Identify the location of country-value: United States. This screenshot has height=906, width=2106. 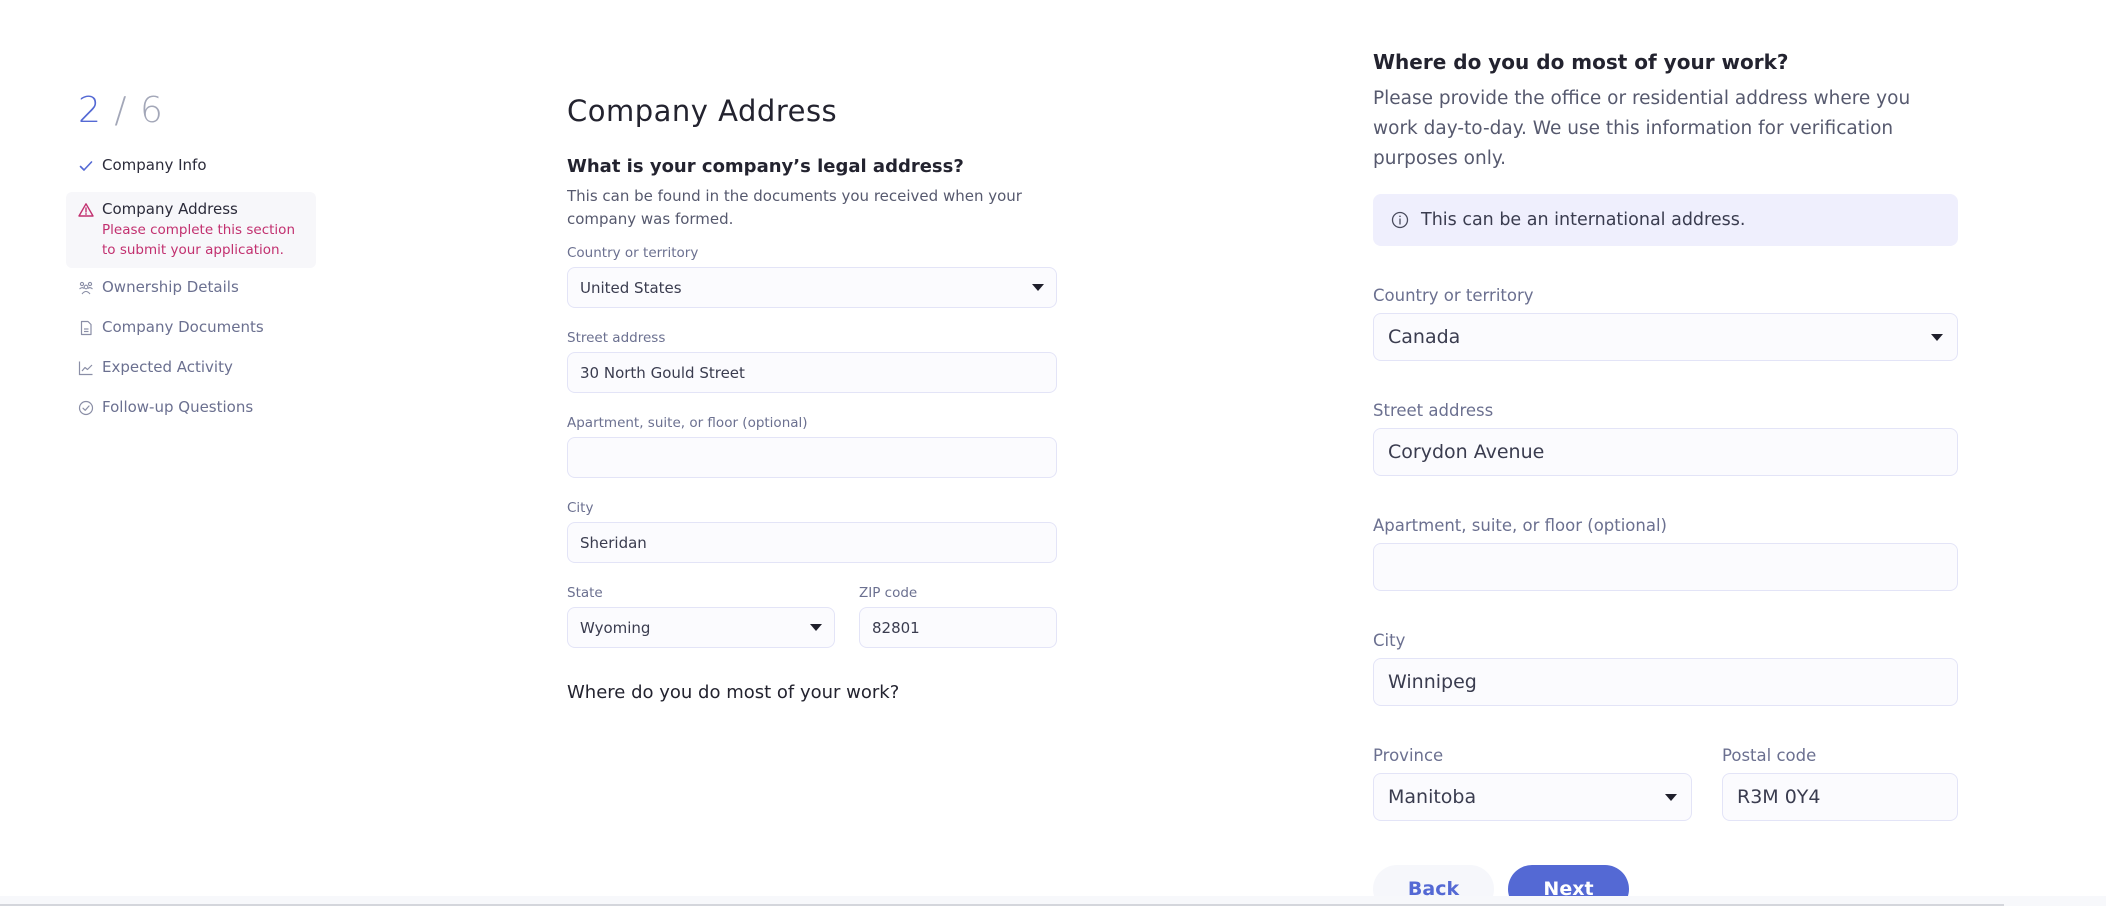
(631, 287).